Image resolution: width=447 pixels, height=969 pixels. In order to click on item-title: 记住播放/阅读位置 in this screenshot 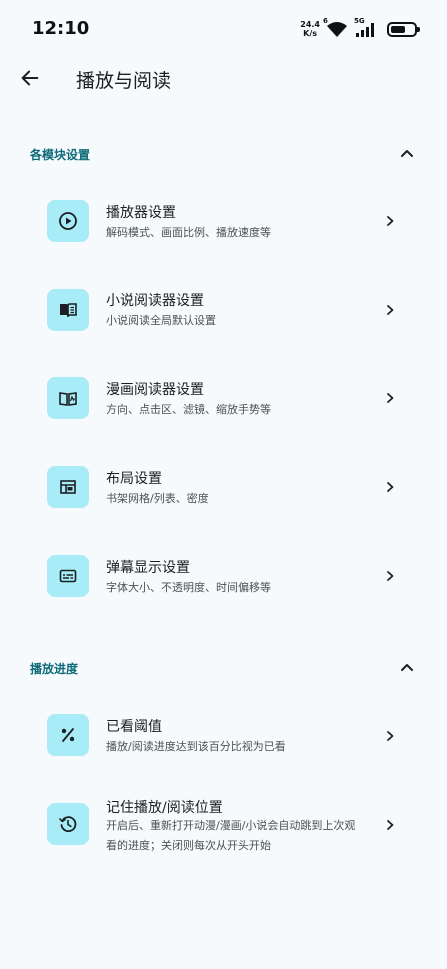, I will do `click(164, 808)`.